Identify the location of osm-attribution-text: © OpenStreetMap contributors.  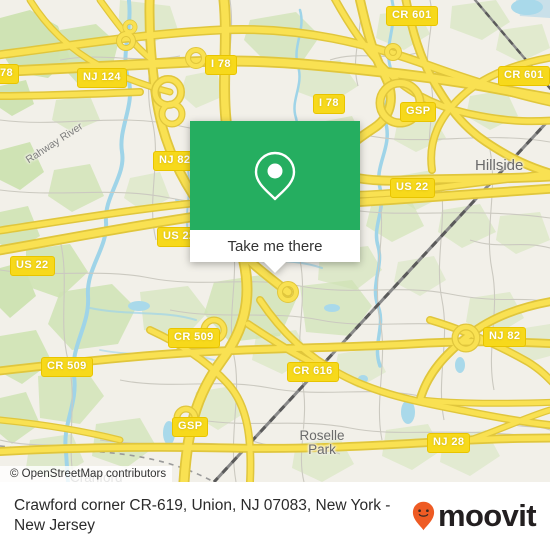
(88, 474).